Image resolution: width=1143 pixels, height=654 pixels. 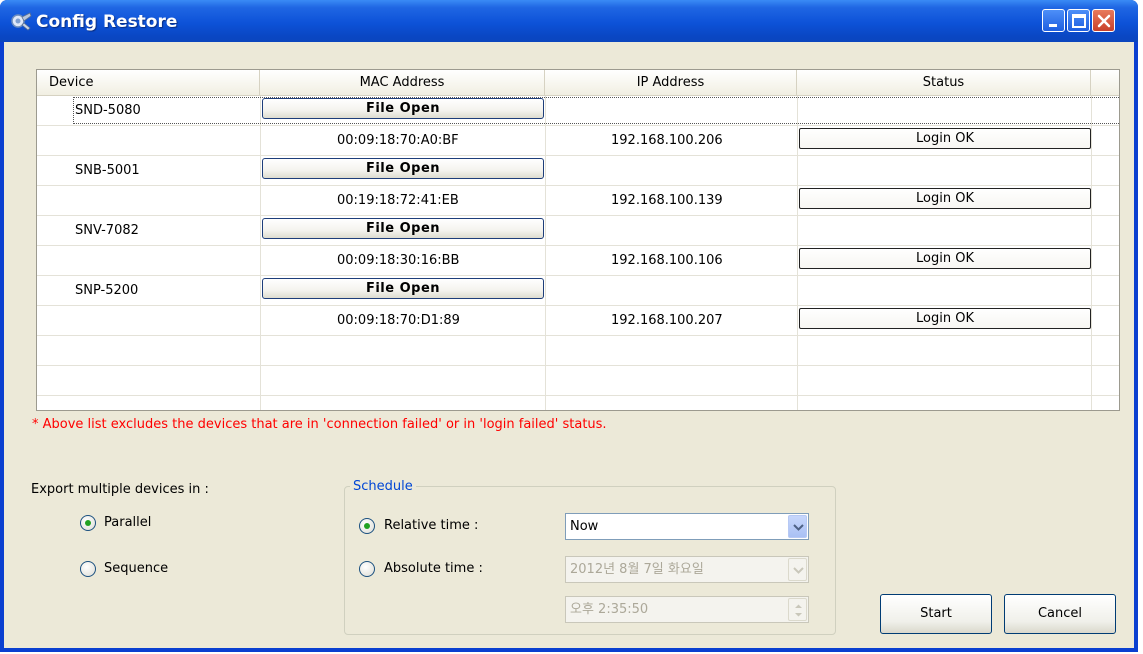 I want to click on minimize-icon, so click(x=1053, y=25).